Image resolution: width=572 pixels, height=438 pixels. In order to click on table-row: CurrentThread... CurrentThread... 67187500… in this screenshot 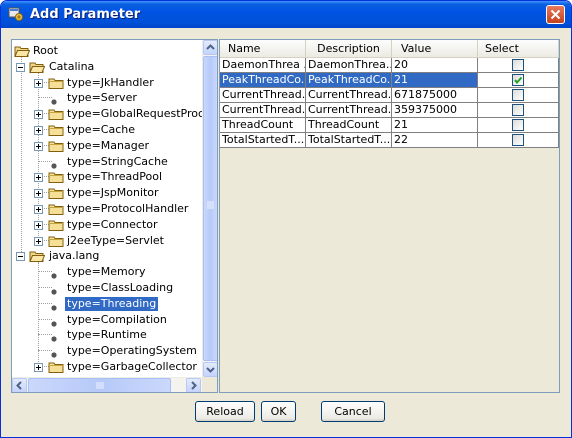, I will do `click(389, 95)`.